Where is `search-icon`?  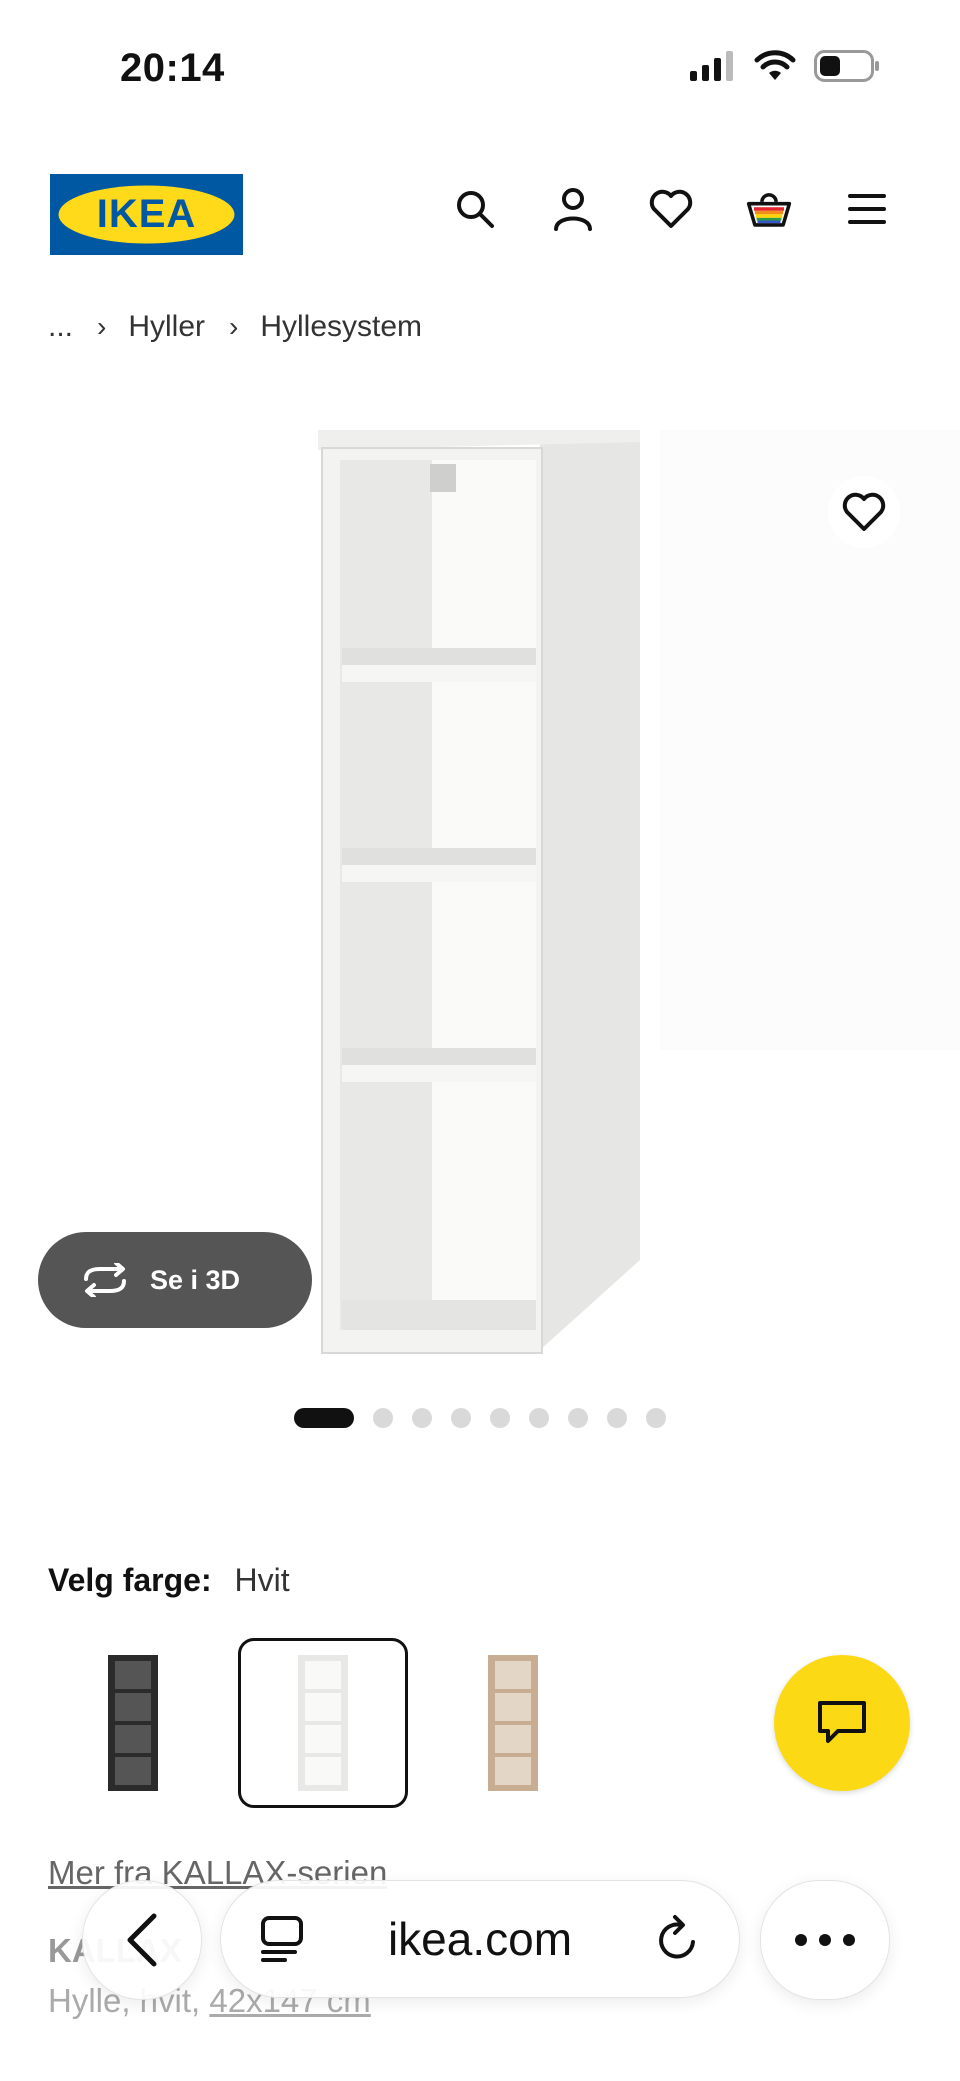 search-icon is located at coordinates (475, 209).